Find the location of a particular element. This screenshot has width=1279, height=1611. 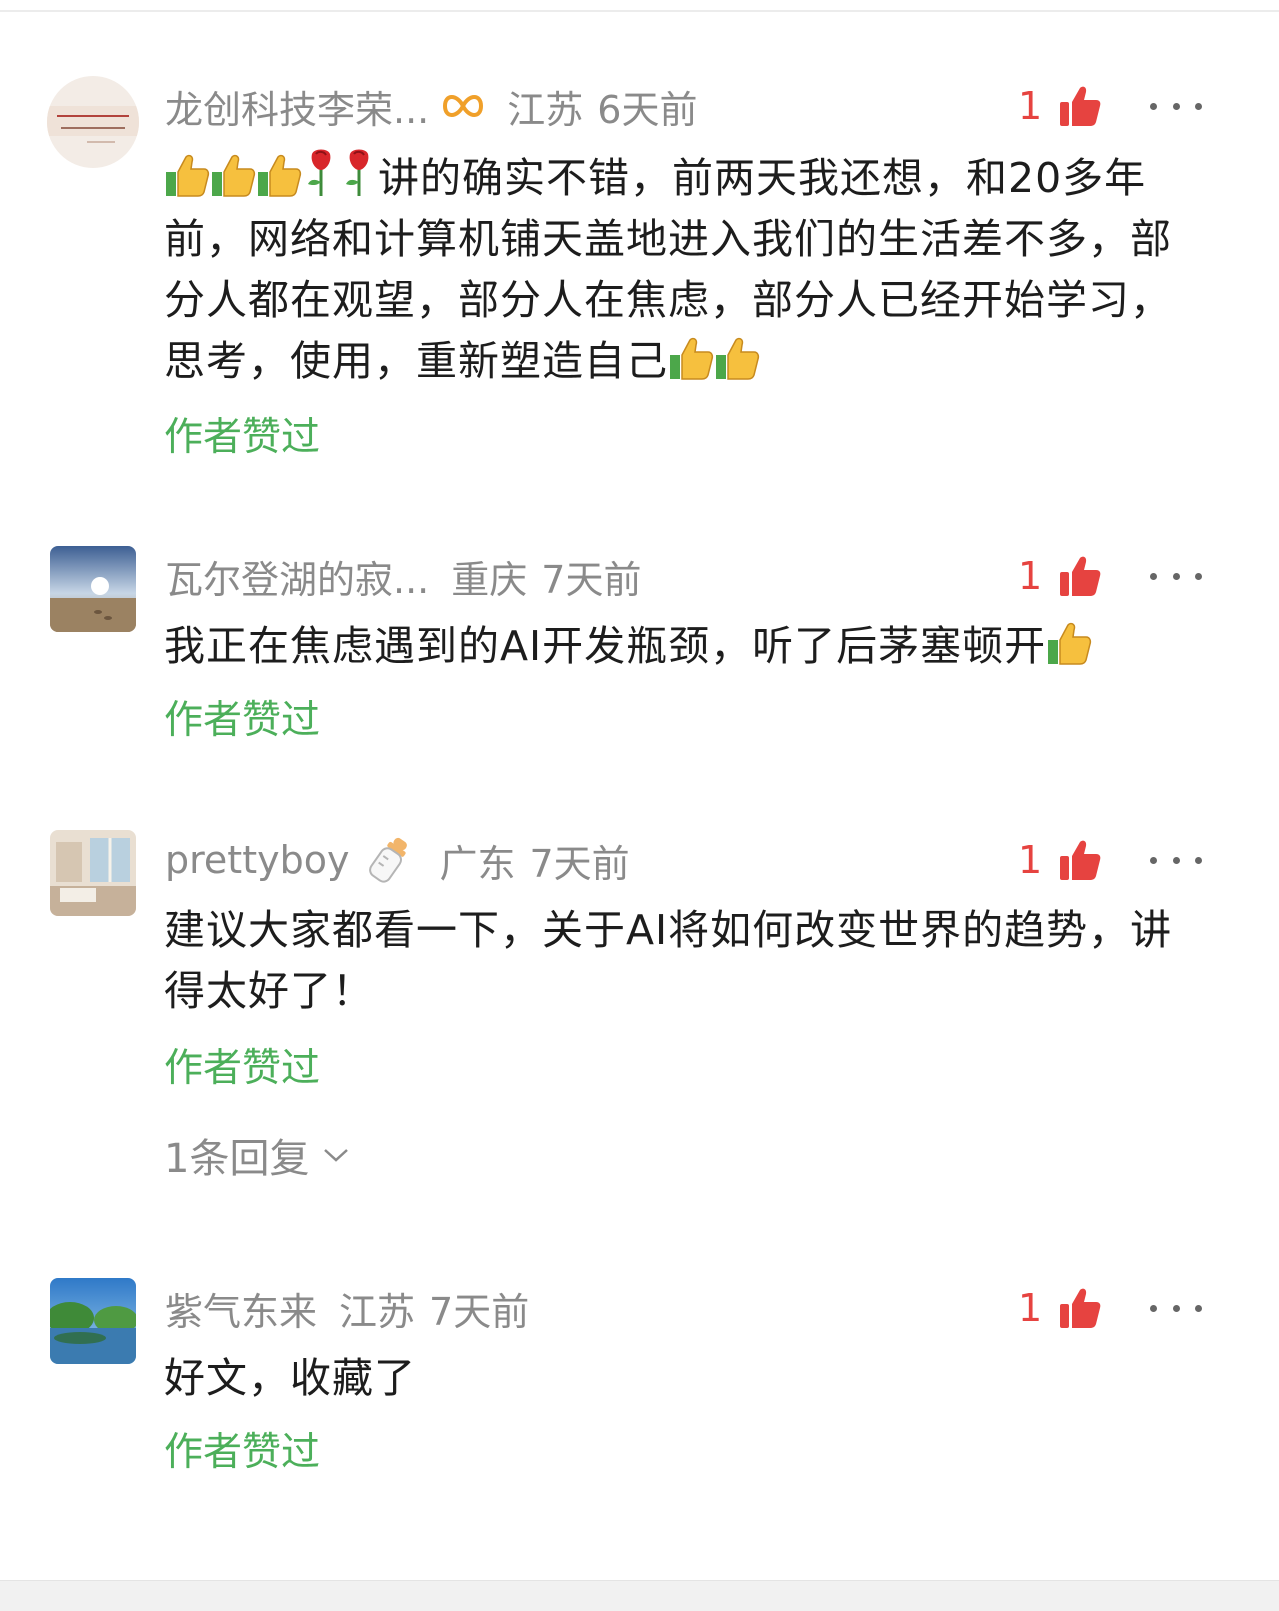

location: 广东 is located at coordinates (477, 863).